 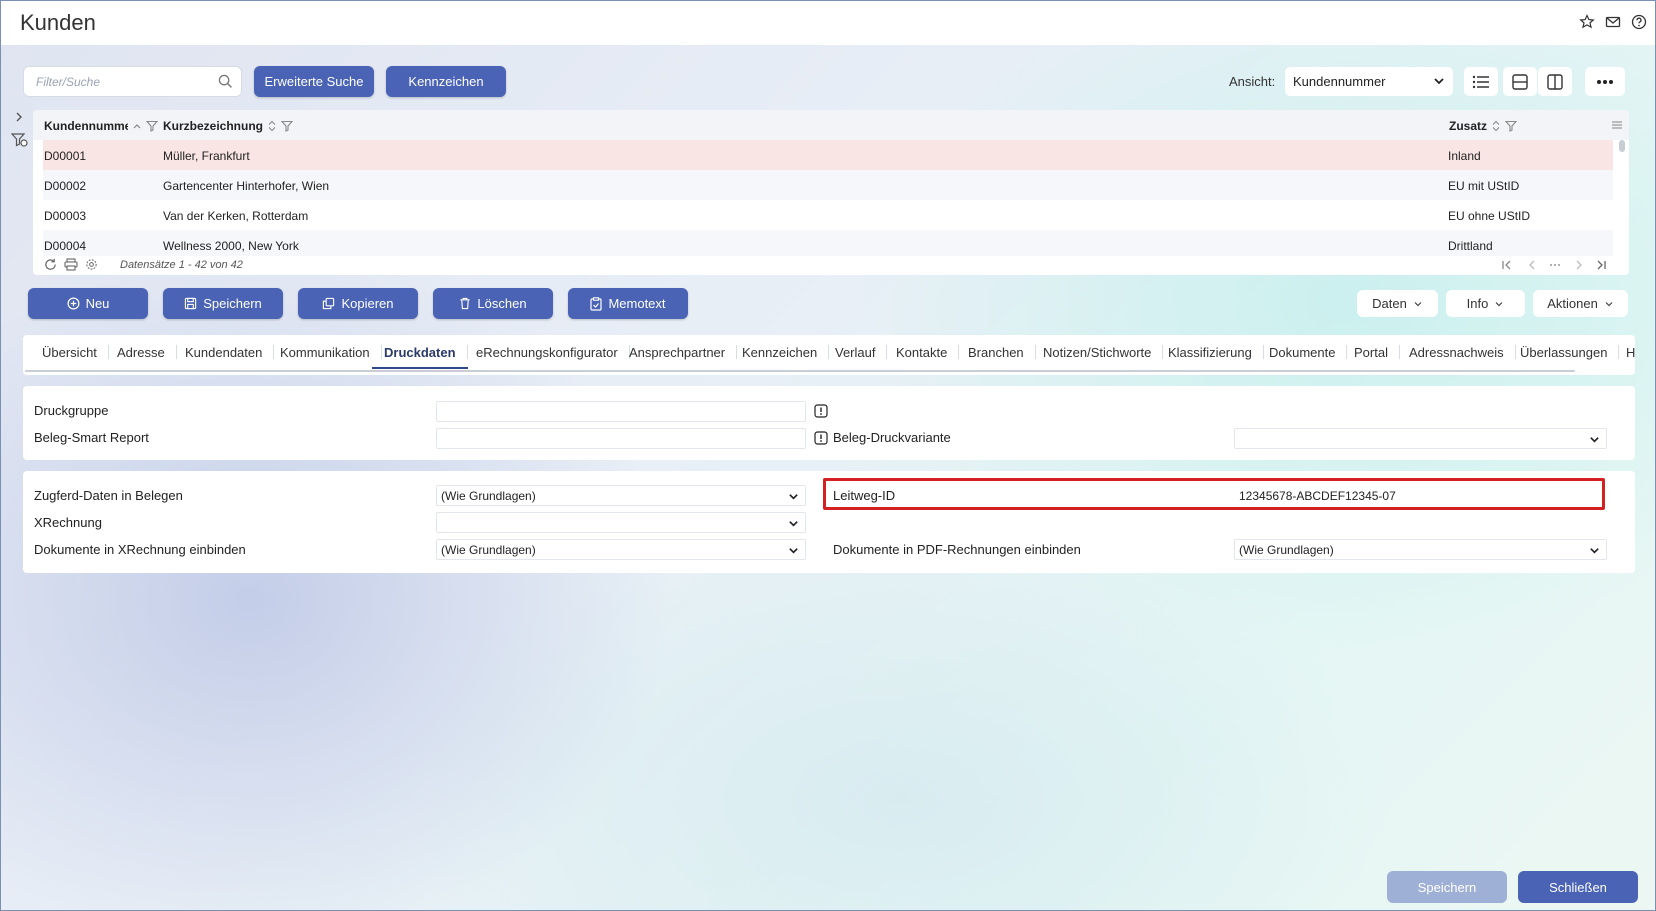 What do you see at coordinates (19, 118) in the screenshot?
I see `chevron-right-icon` at bounding box center [19, 118].